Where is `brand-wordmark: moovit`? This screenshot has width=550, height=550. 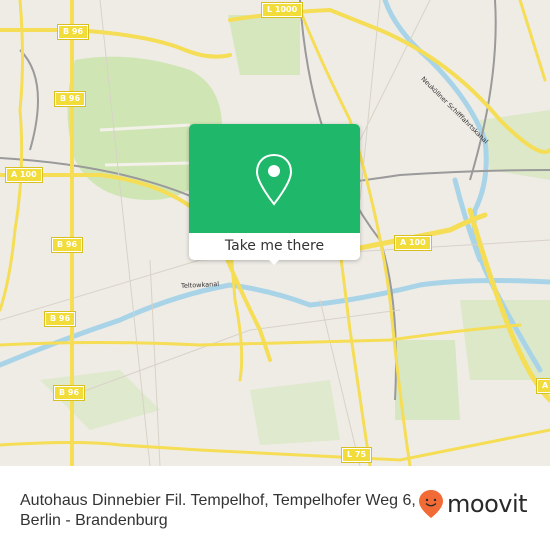 brand-wordmark: moovit is located at coordinates (487, 504).